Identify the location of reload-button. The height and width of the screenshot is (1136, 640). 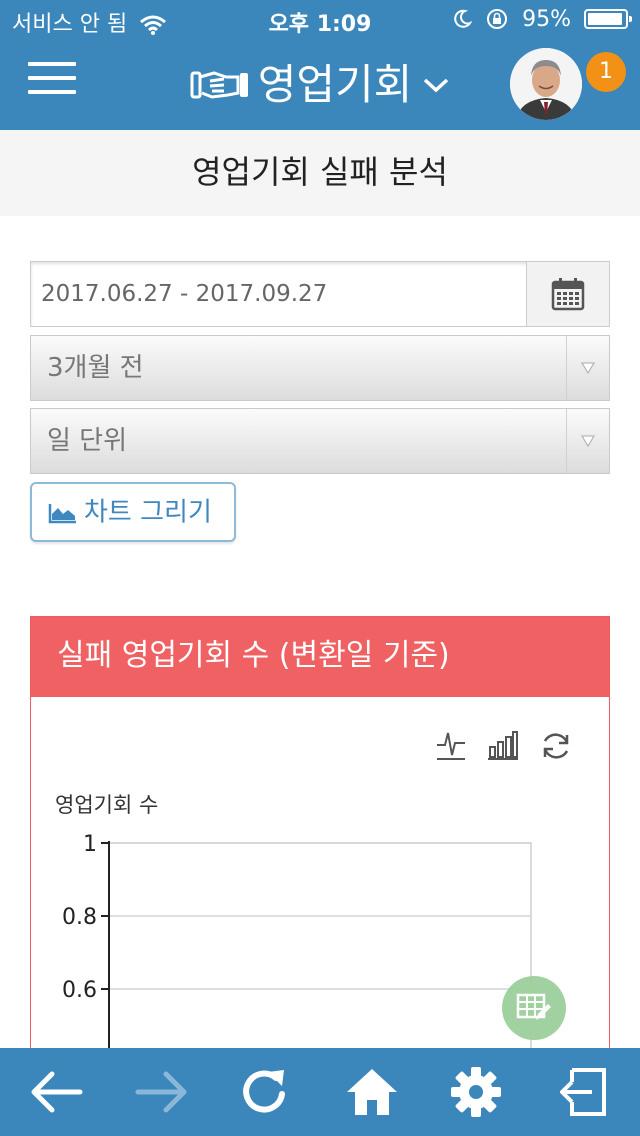
(266, 1092).